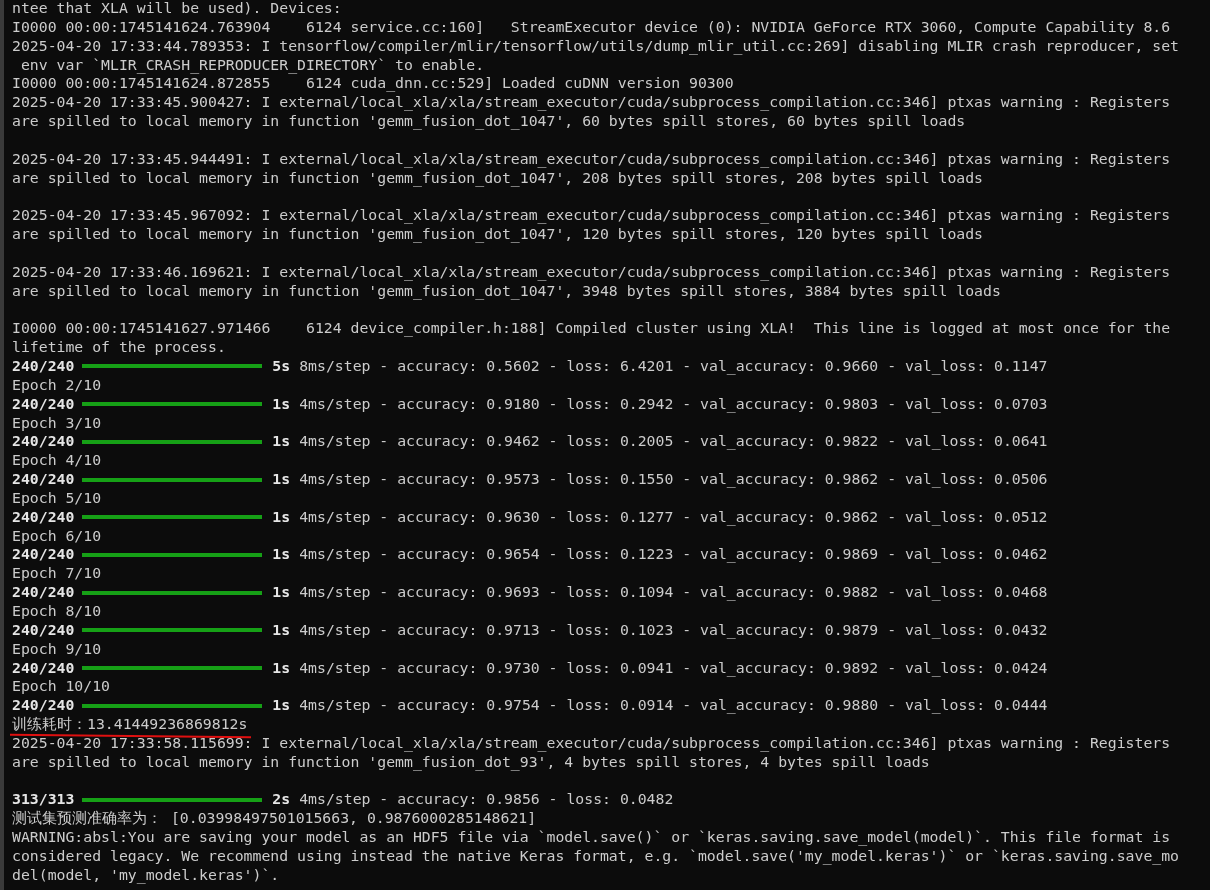  I want to click on log-line: env var `MLIR_CRASH_REPRODUCER_DIRECTORY` to enable., so click(252, 65).